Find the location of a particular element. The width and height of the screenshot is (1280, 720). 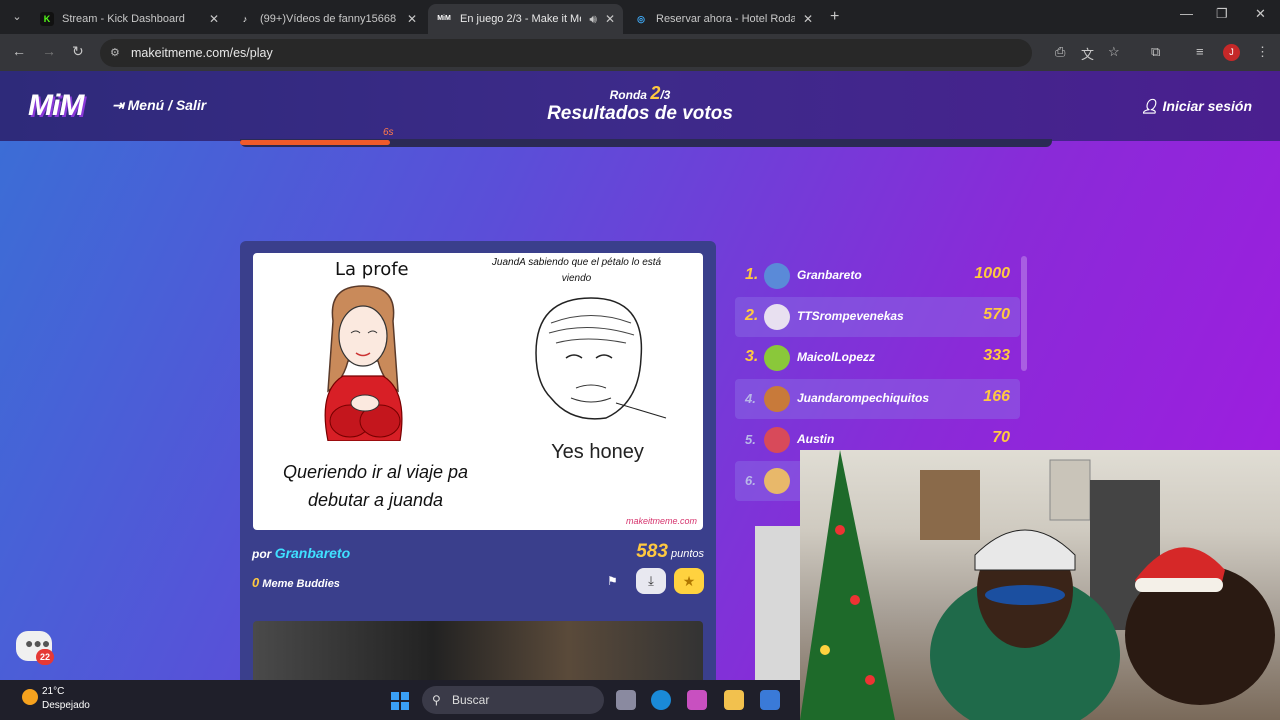

tab-tiktok: ♪ (99+)Vídeos de fanny15668 (@ ✕ is located at coordinates (327, 19).